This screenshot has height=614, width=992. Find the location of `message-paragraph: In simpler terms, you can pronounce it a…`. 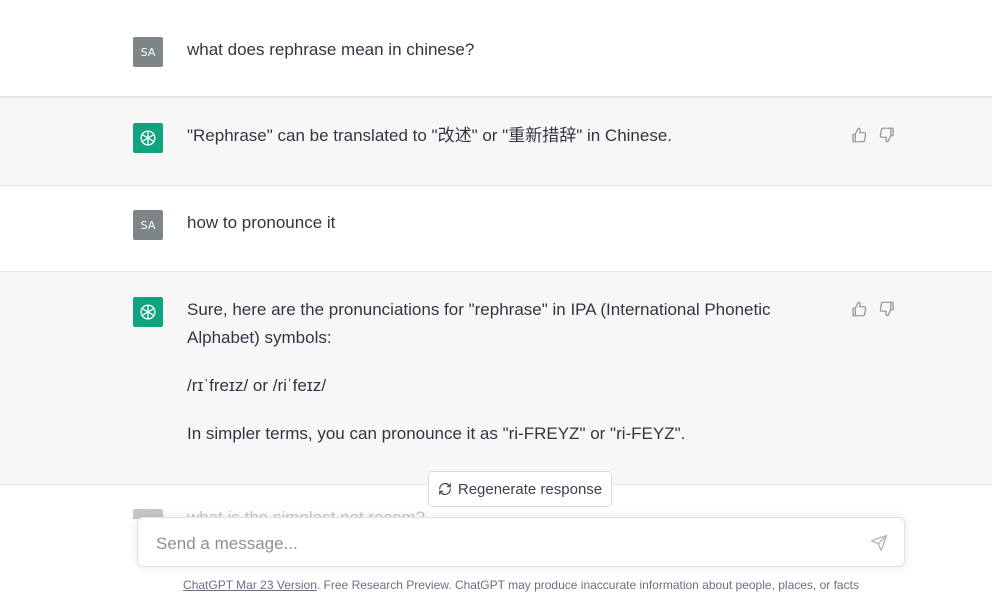

message-paragraph: In simpler terms, you can pronounce it a… is located at coordinates (436, 433).